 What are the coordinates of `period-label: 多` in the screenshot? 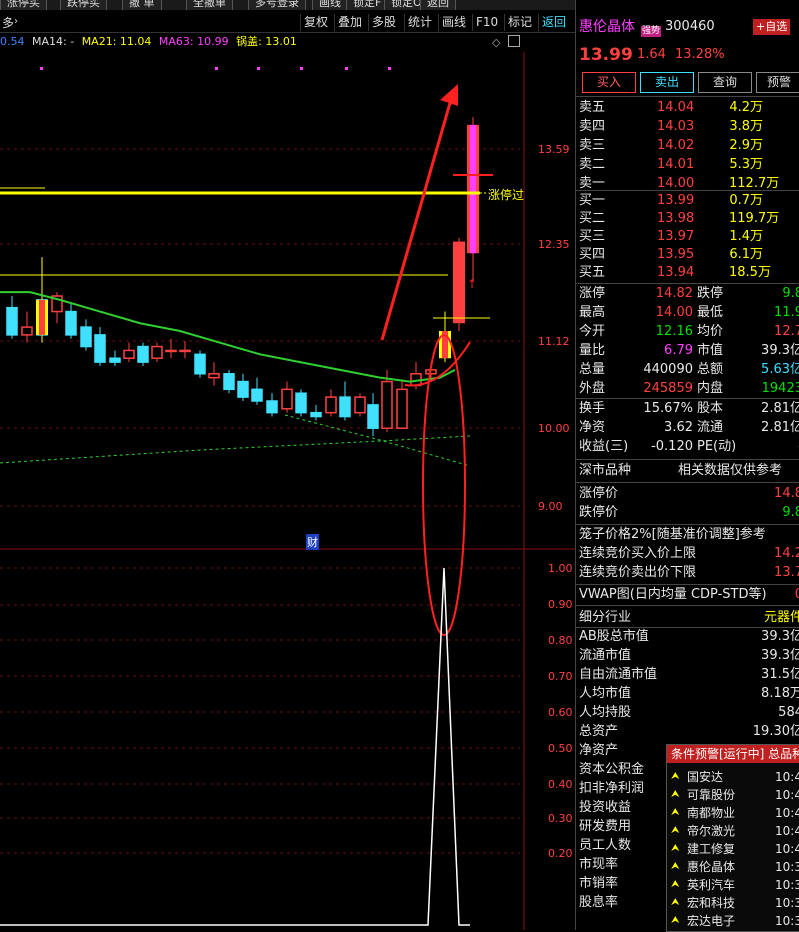 It's located at (8, 22).